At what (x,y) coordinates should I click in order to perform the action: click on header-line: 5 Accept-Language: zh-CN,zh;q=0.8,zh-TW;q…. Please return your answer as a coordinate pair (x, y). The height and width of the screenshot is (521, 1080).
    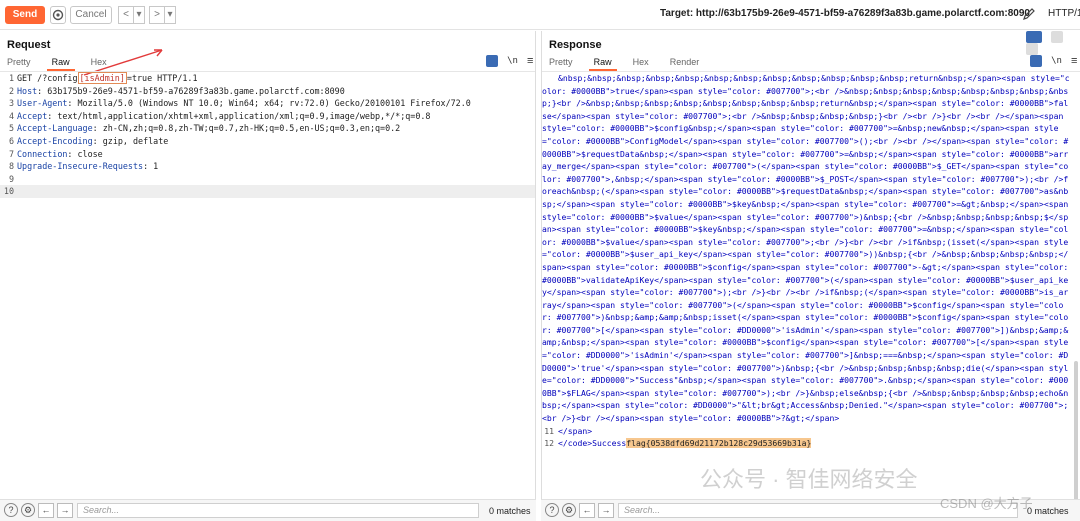
    Looking at the image, I should click on (267, 128).